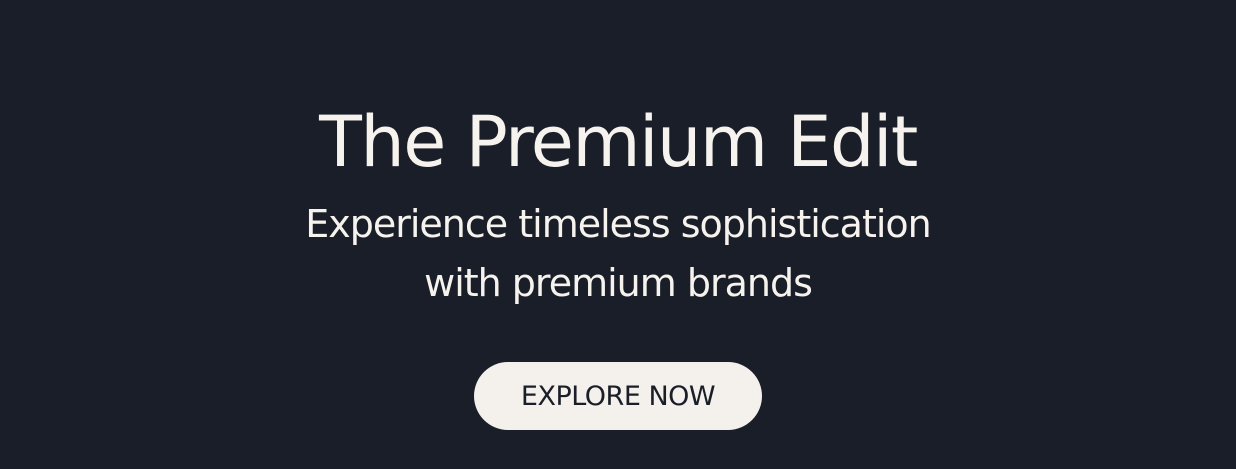  I want to click on banner-title: The Premium Edit, so click(618, 142).